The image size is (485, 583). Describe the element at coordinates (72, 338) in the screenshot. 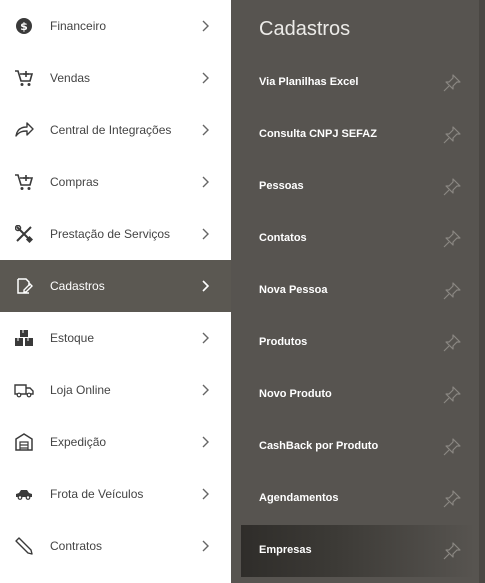

I see `sidebar-item-label: Estoque` at that location.